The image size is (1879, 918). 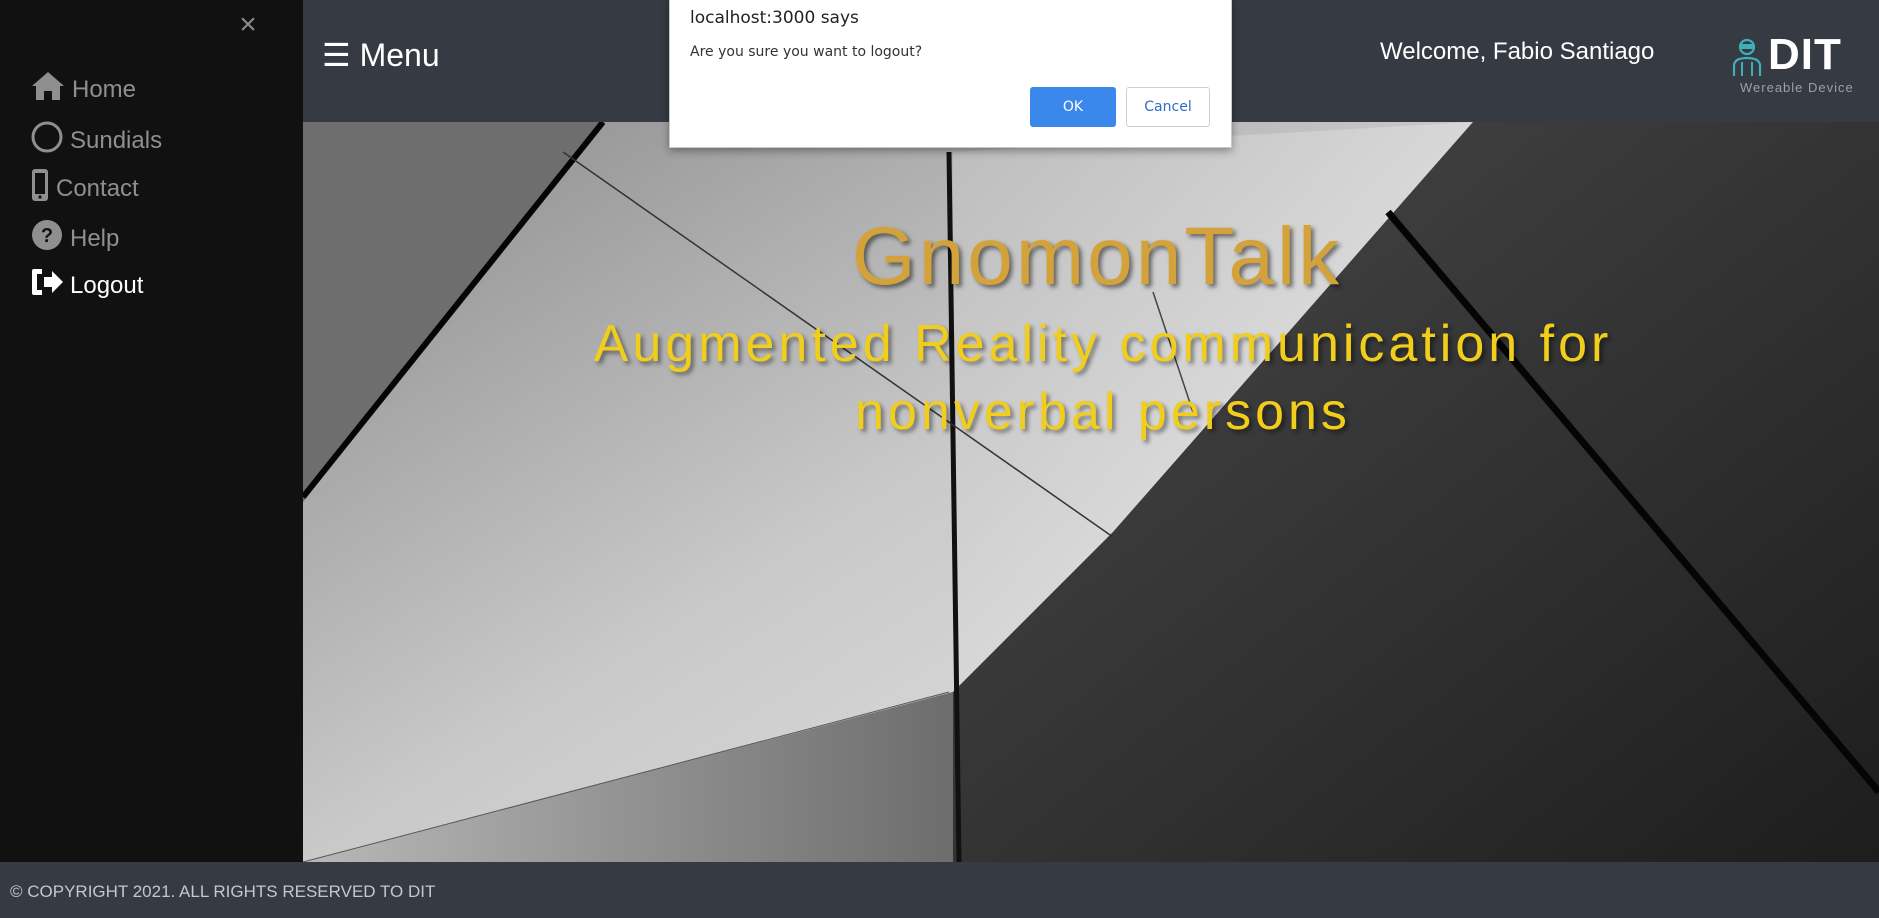 What do you see at coordinates (774, 18) in the screenshot?
I see `dialog-title: localhost:3000 says` at bounding box center [774, 18].